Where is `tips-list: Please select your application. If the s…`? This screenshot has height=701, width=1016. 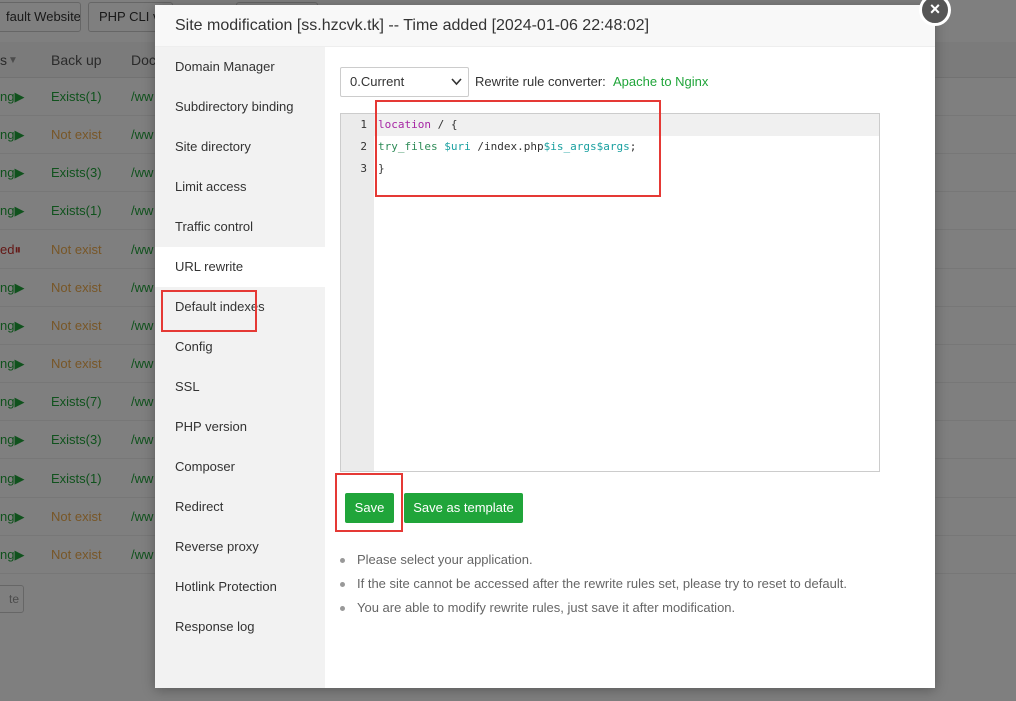 tips-list: Please select your application. If the s… is located at coordinates (593, 584).